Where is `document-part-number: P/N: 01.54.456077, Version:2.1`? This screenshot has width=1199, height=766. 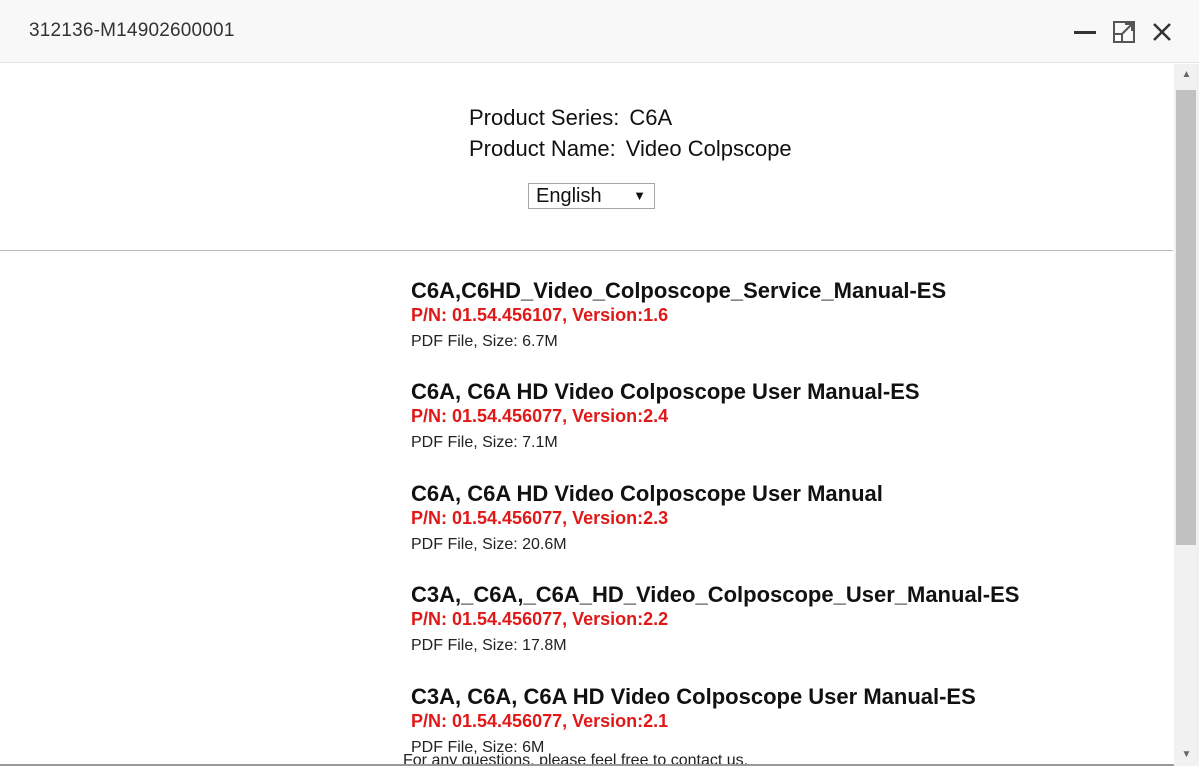
document-part-number: P/N: 01.54.456077, Version:2.1 is located at coordinates (540, 721).